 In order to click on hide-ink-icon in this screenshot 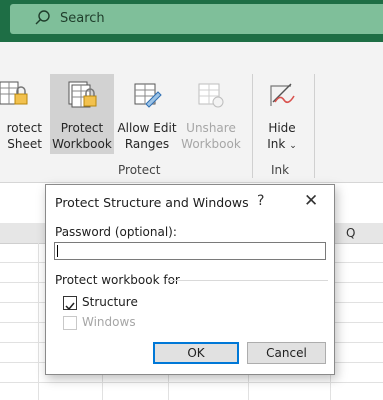, I will do `click(282, 94)`.